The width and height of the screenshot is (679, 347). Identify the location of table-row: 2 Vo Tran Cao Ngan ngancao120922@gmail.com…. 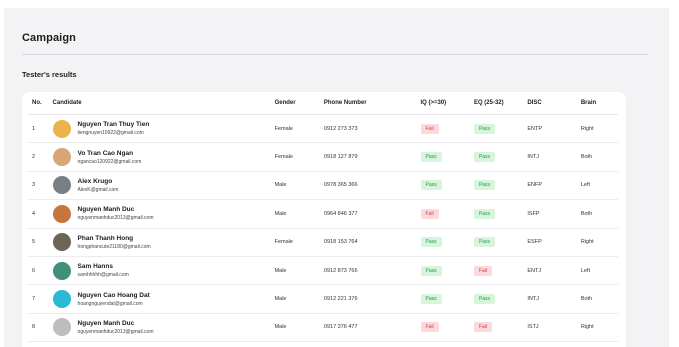
(323, 157).